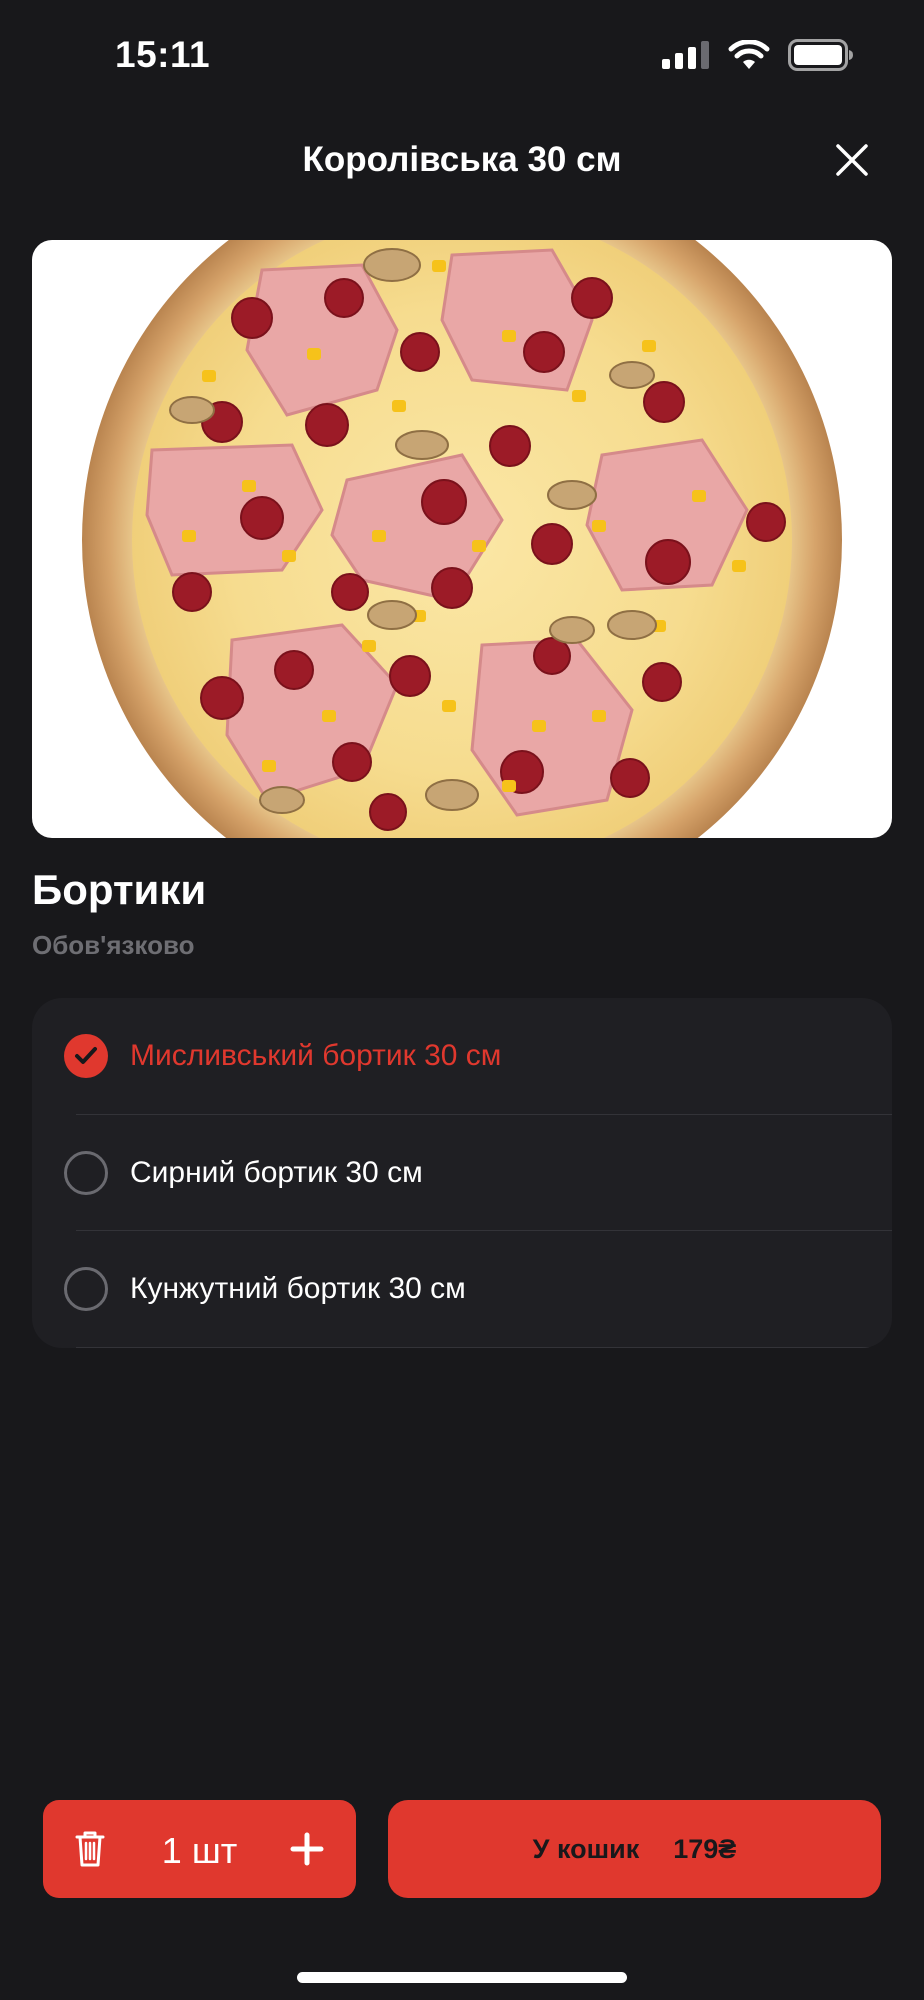 This screenshot has width=924, height=2000. What do you see at coordinates (586, 1848) in the screenshot?
I see `cart-button-label: У кошик` at bounding box center [586, 1848].